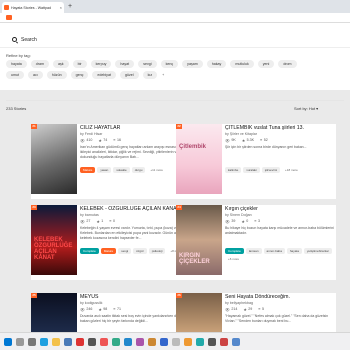  What do you see at coordinates (280, 303) in the screenshot?
I see `story-author: by beliyaphekbag` at bounding box center [280, 303].